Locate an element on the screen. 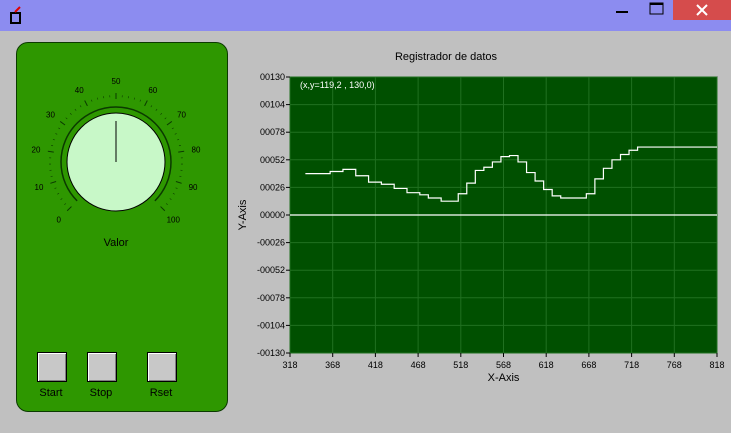 The width and height of the screenshot is (731, 433). maximize-icon is located at coordinates (656, 8).